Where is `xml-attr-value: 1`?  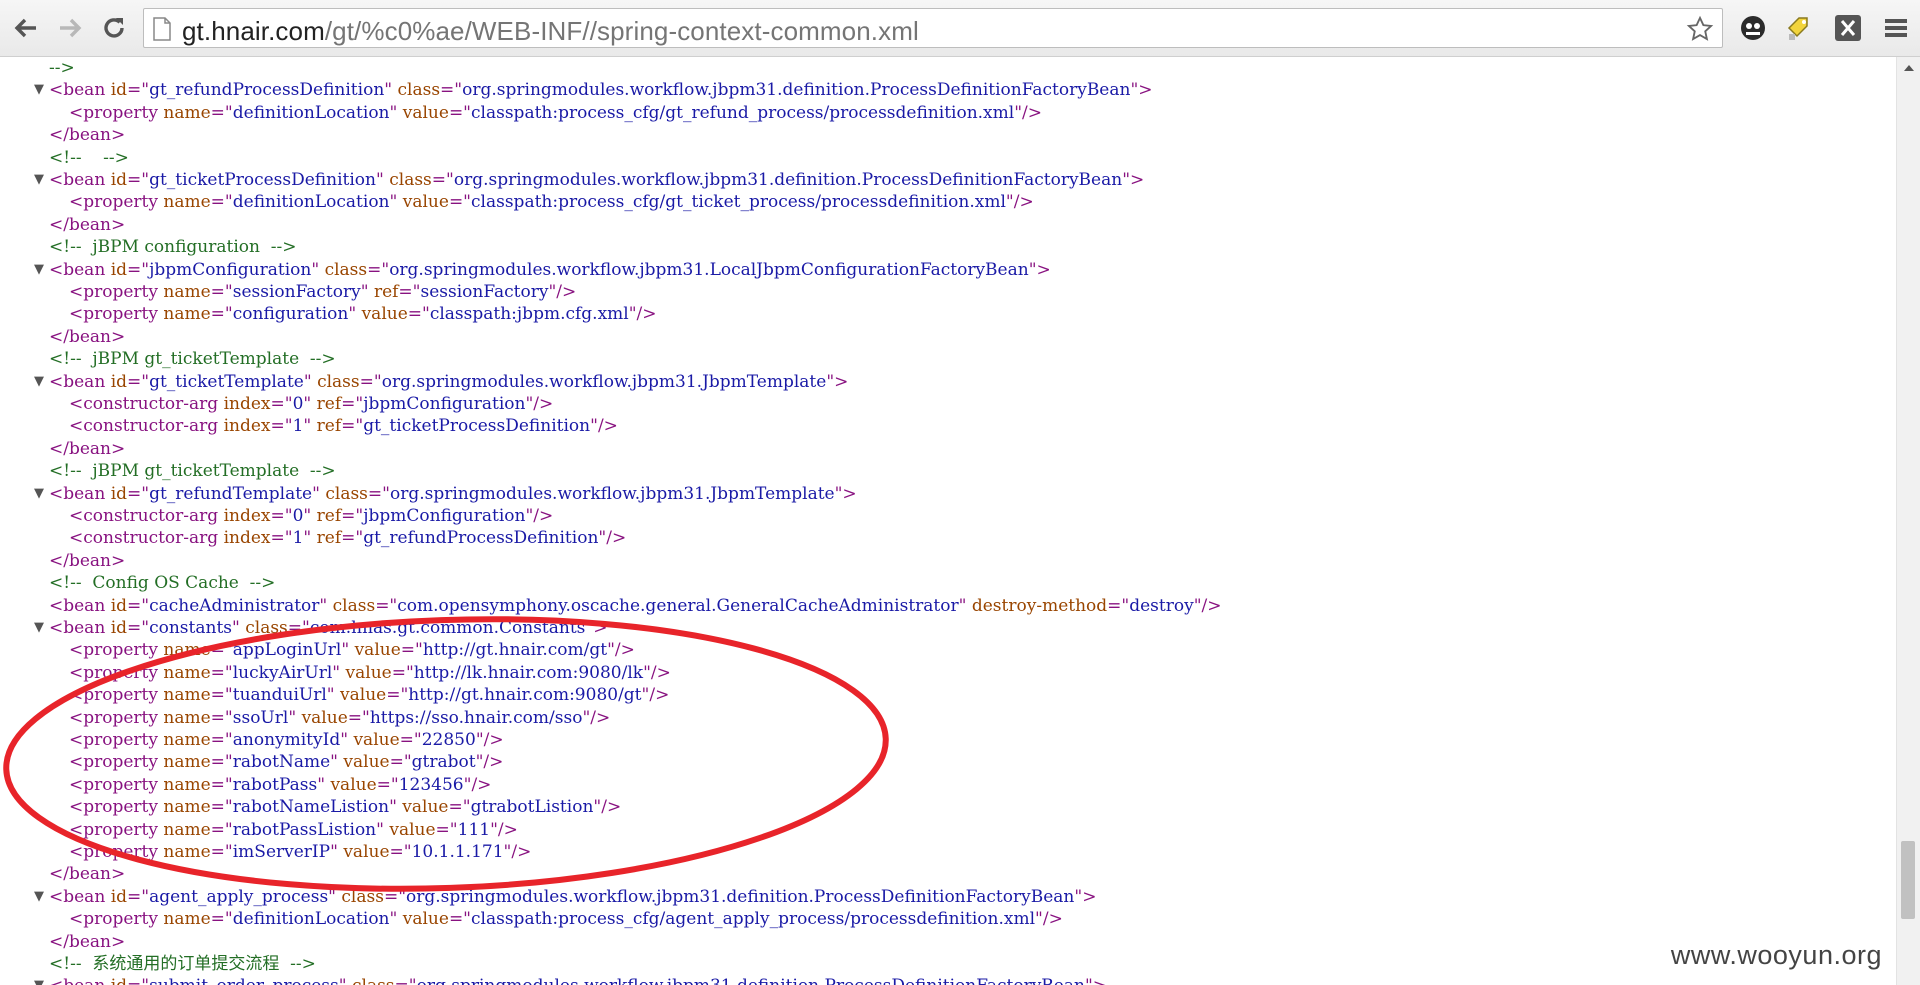
xml-attr-value: 1 is located at coordinates (298, 426).